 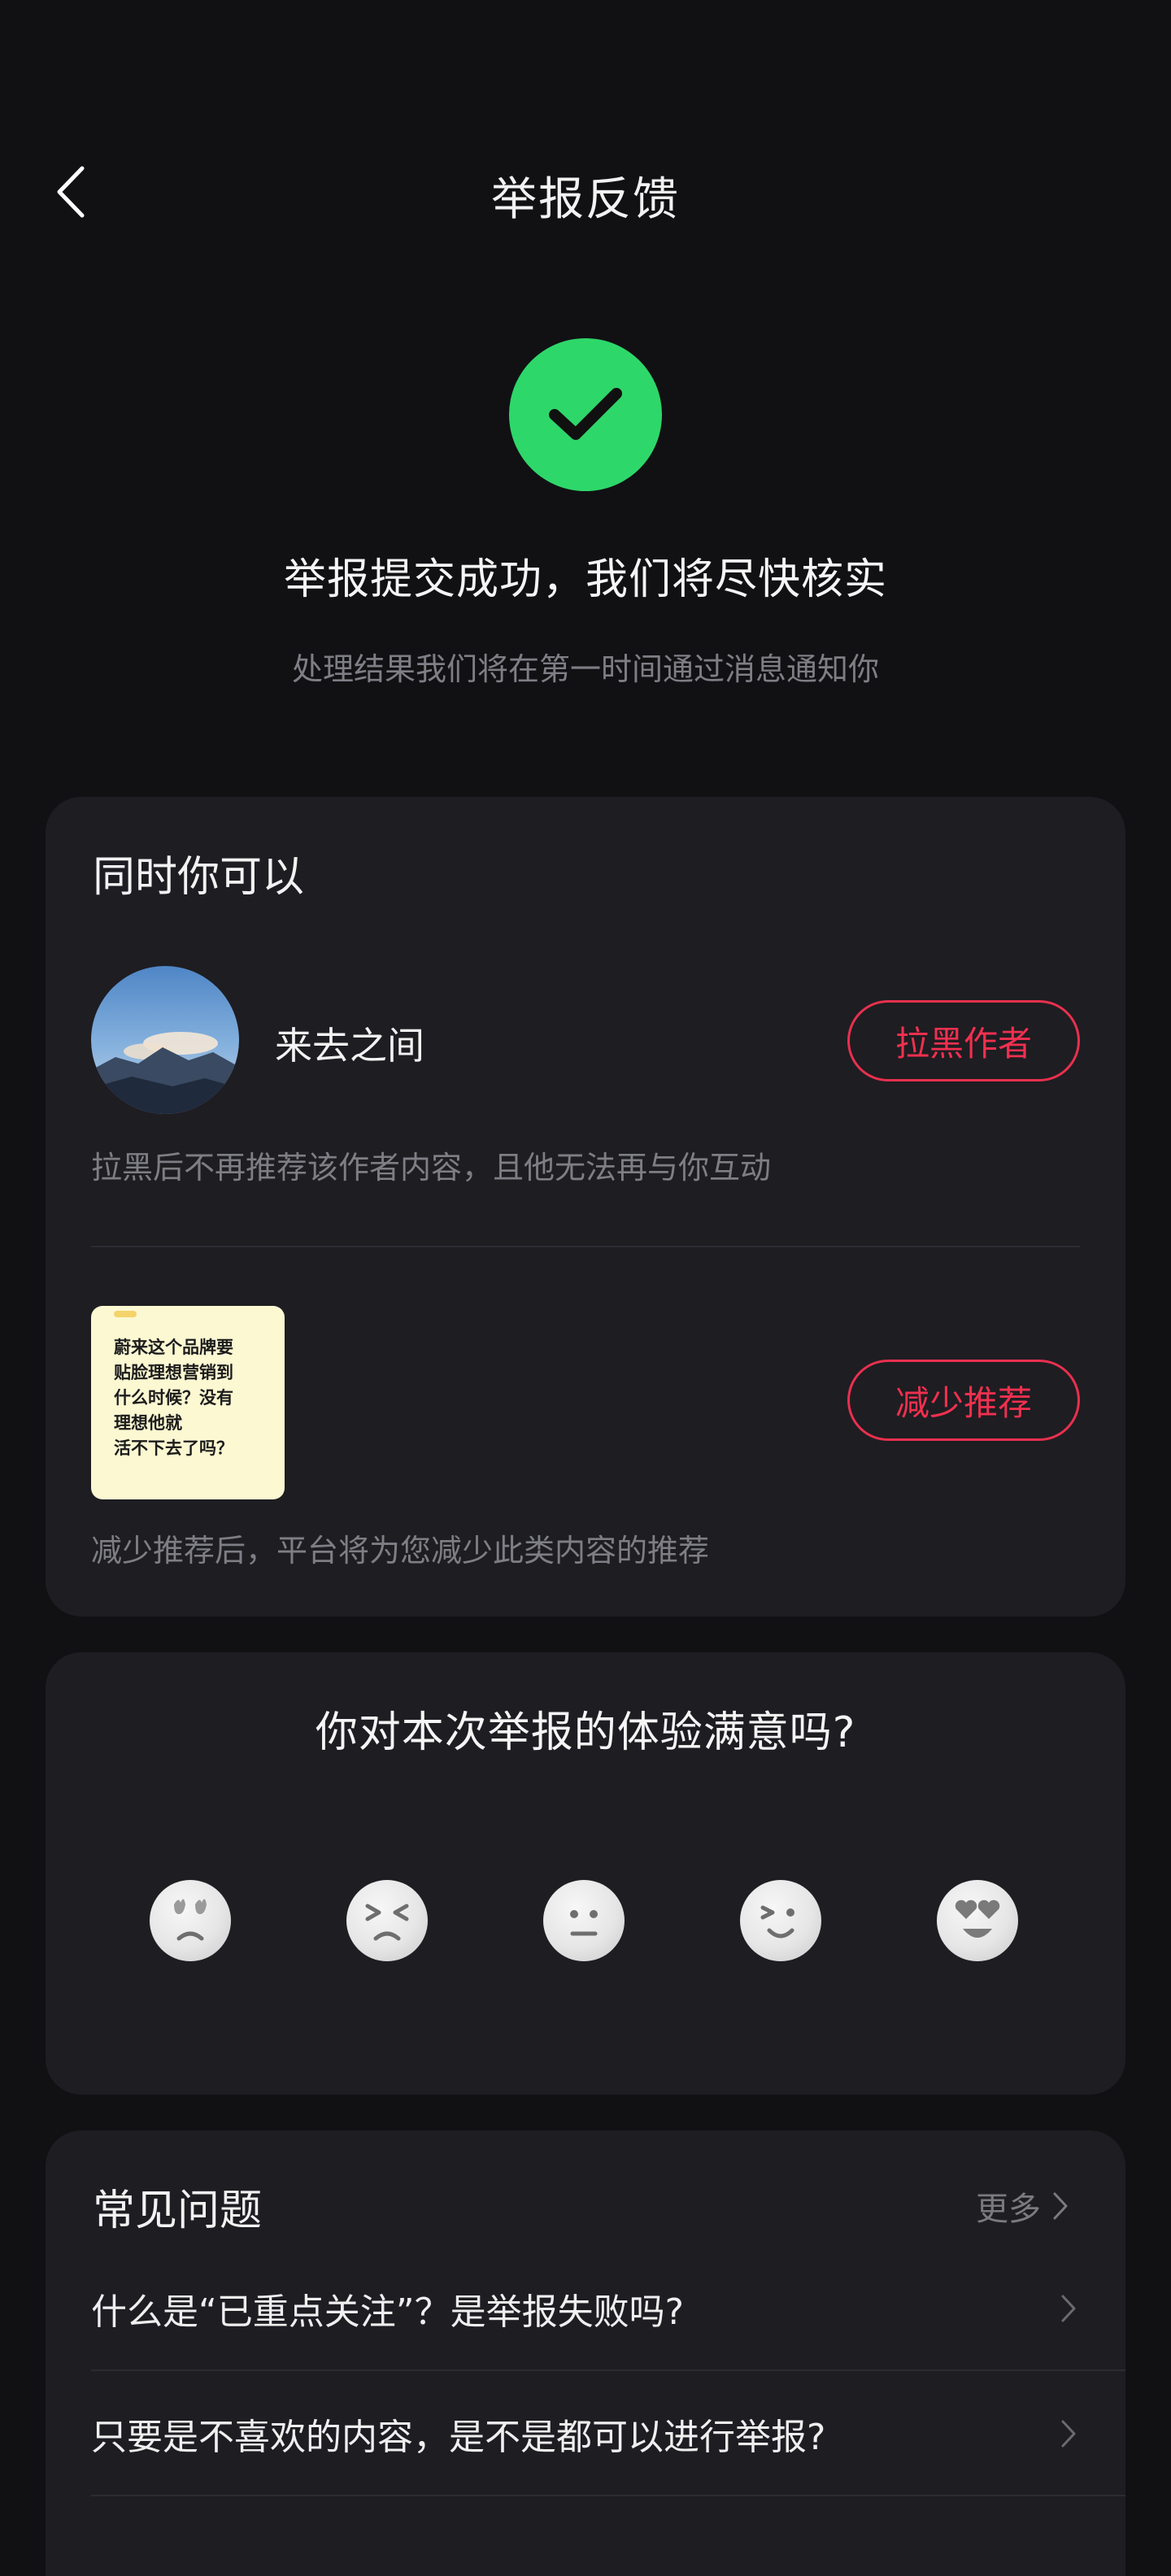 I want to click on actions-heading: 同时你可以, so click(x=199, y=878).